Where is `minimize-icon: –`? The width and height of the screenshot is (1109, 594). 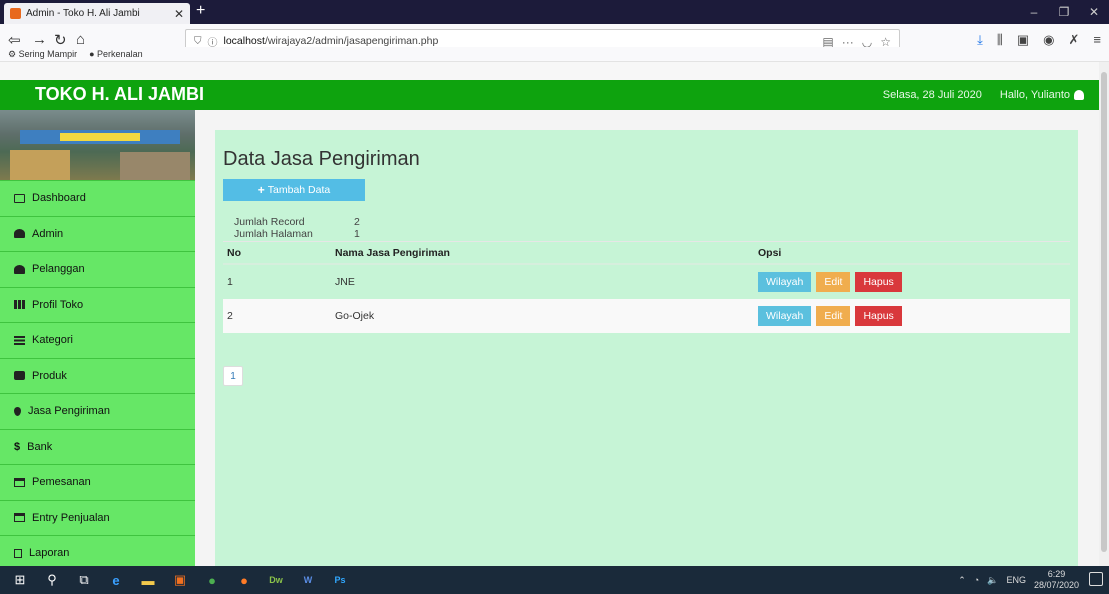 minimize-icon: – is located at coordinates (1034, 12).